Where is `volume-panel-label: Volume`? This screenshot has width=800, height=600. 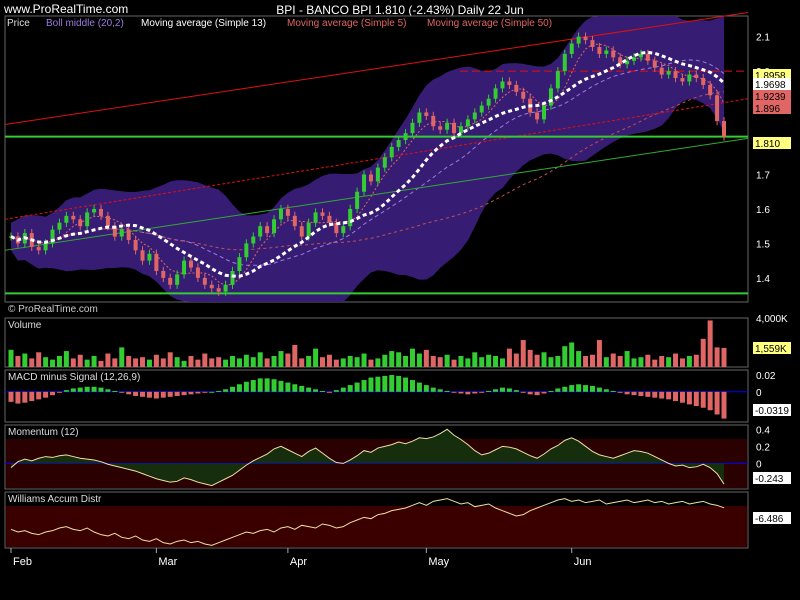
volume-panel-label: Volume is located at coordinates (25, 325).